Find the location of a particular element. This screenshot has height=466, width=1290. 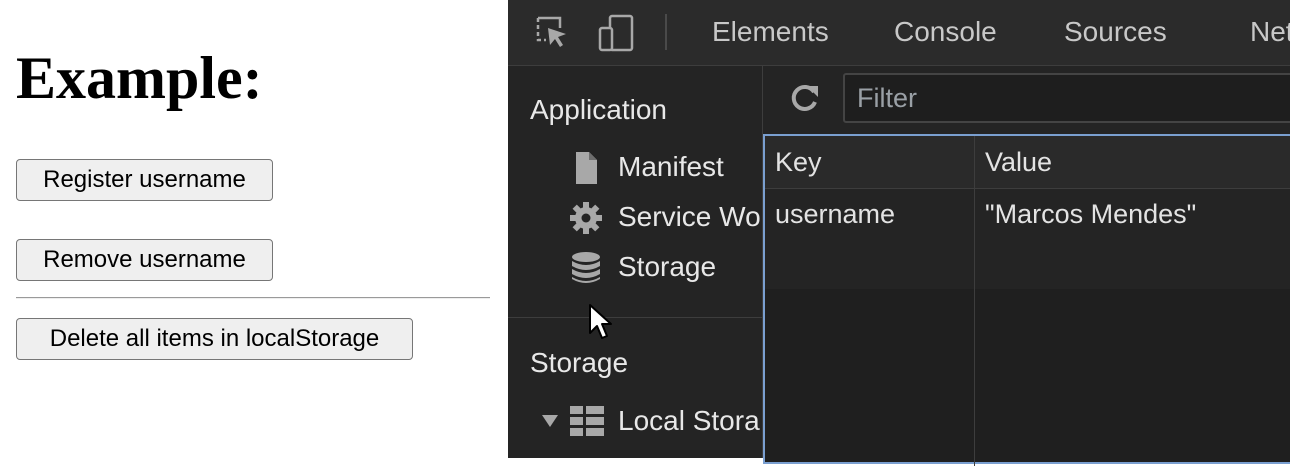

column-header-value: Value is located at coordinates (1018, 162).